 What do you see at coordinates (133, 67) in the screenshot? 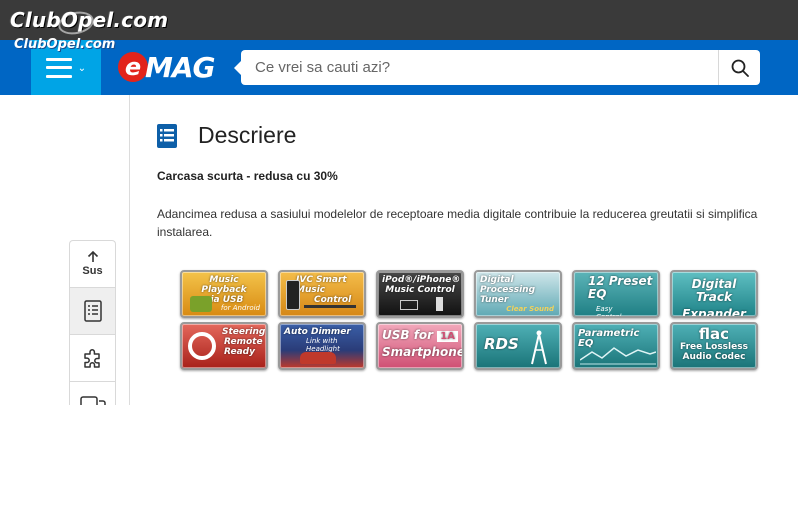
I see `logo-letter: e` at bounding box center [133, 67].